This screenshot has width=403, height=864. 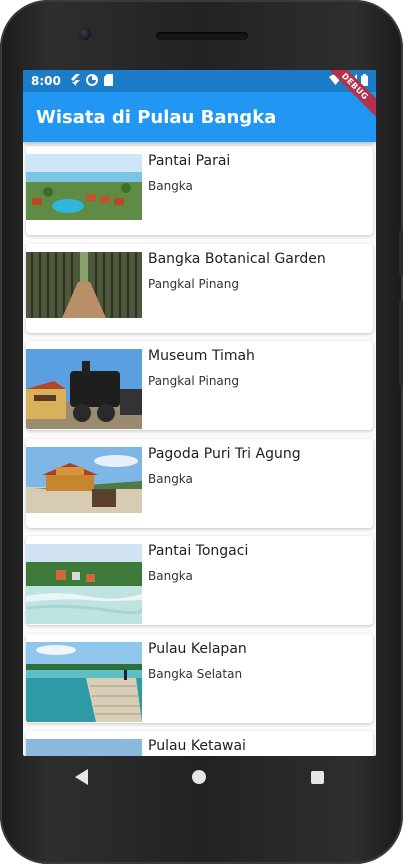 I want to click on place-name: Bangka Botanical Garden, so click(x=237, y=258).